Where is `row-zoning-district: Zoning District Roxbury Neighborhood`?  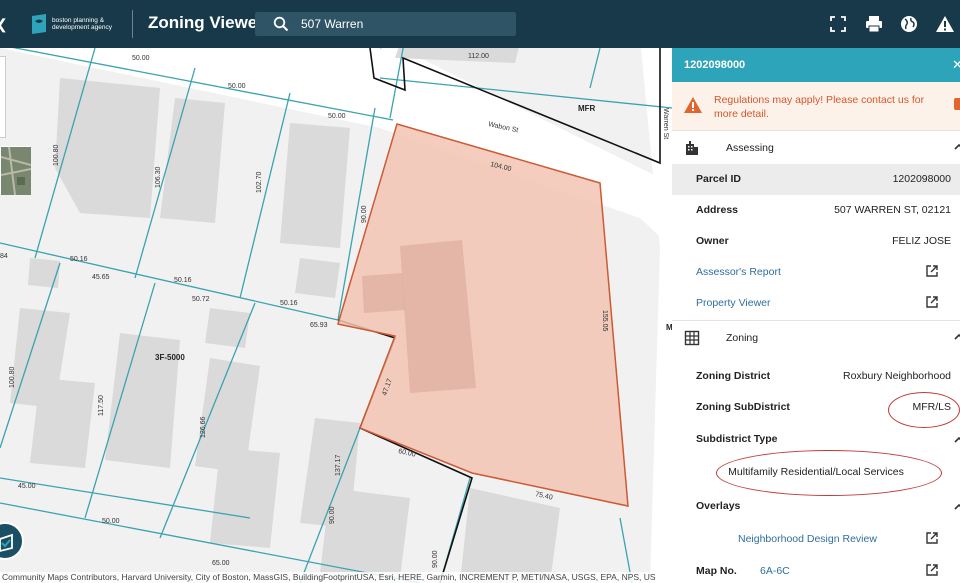
row-zoning-district: Zoning District Roxbury Neighborhood is located at coordinates (816, 376).